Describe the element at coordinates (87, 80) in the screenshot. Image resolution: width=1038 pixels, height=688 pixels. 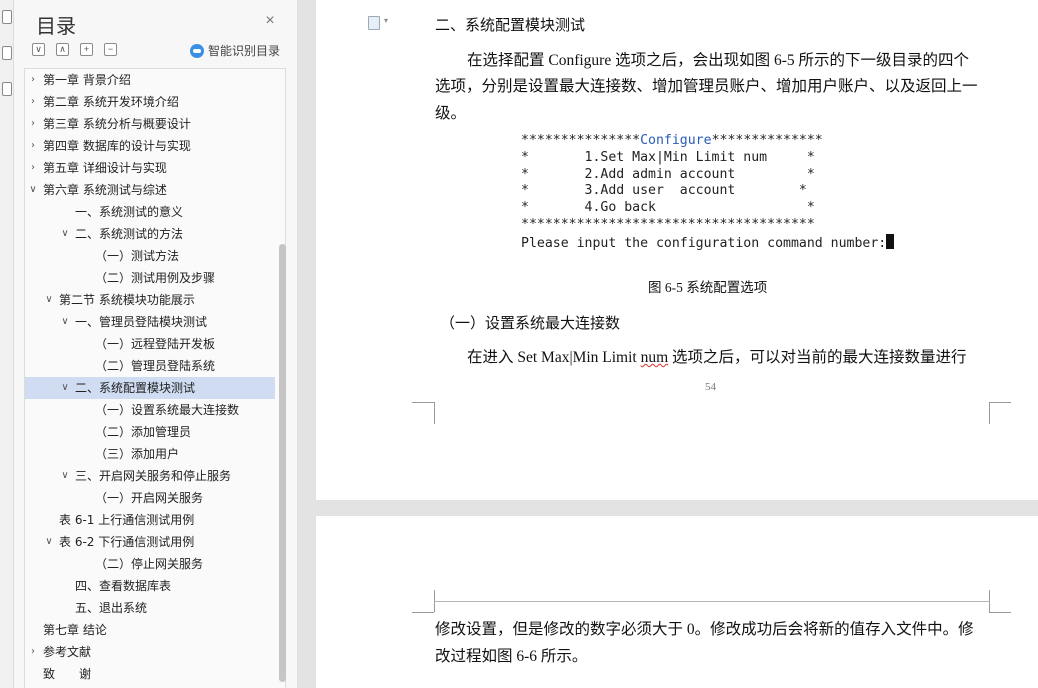
I see `toc-item-label: 第一章 背景介绍` at that location.